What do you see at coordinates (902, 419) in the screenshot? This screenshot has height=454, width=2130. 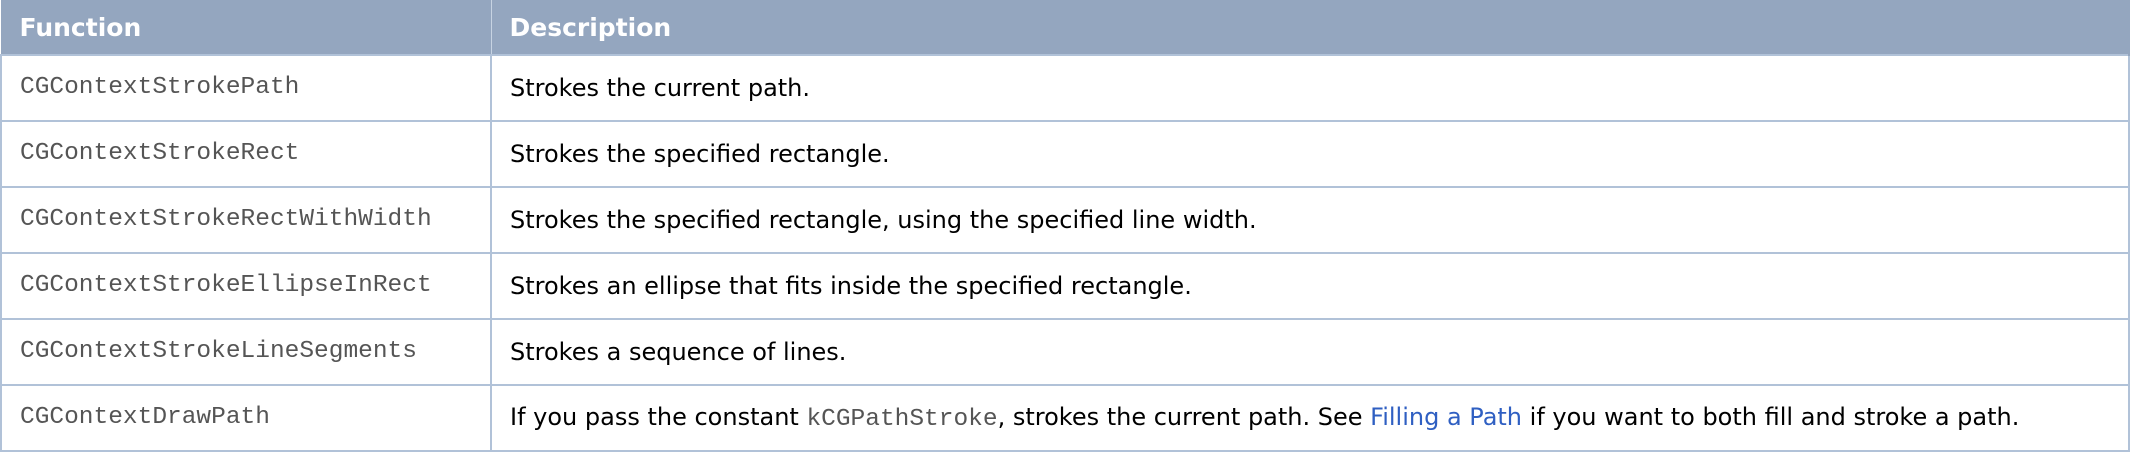 I see `constant-code: kCGPathStroke` at bounding box center [902, 419].